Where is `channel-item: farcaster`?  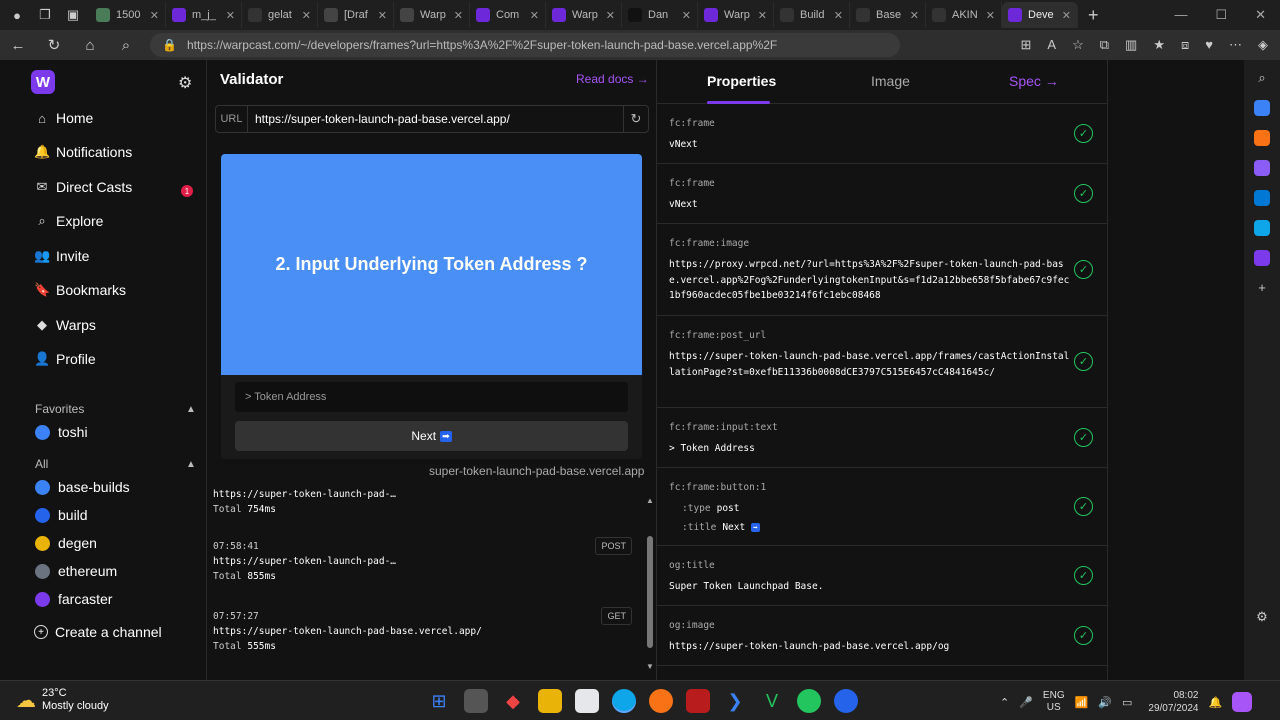 channel-item: farcaster is located at coordinates (73, 599).